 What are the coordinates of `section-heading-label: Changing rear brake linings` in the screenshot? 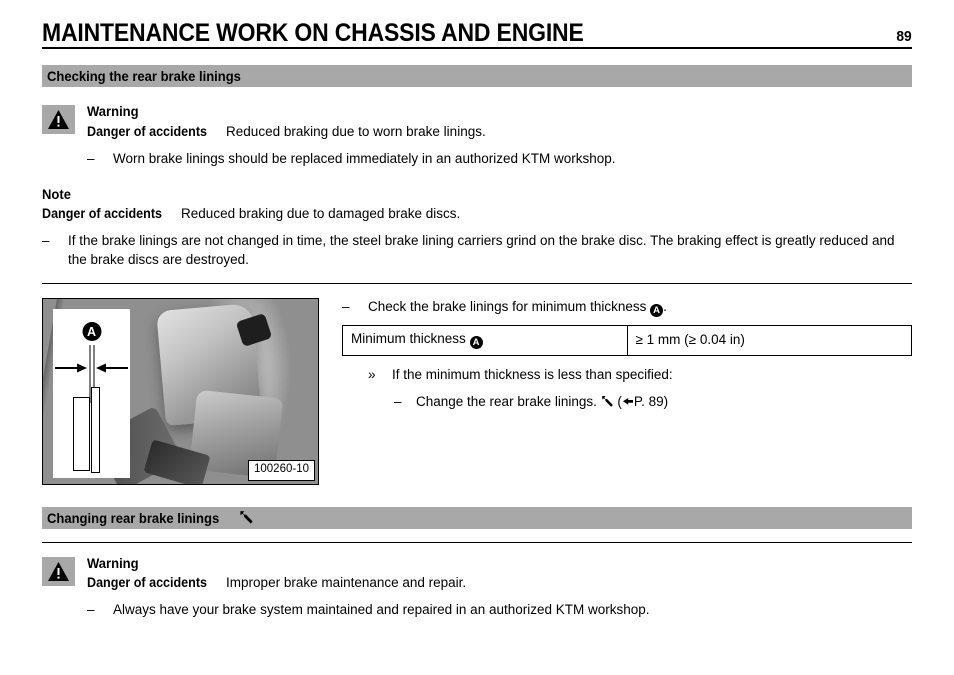 It's located at (133, 517).